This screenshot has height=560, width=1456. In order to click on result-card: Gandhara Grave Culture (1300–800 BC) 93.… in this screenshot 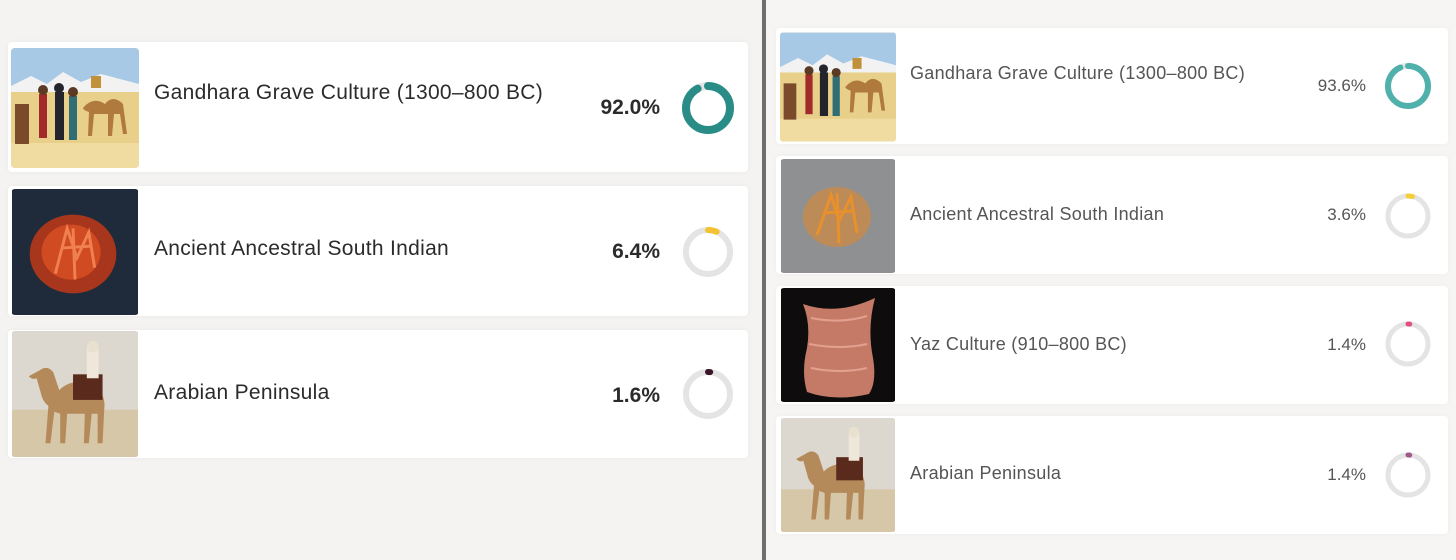, I will do `click(1112, 86)`.